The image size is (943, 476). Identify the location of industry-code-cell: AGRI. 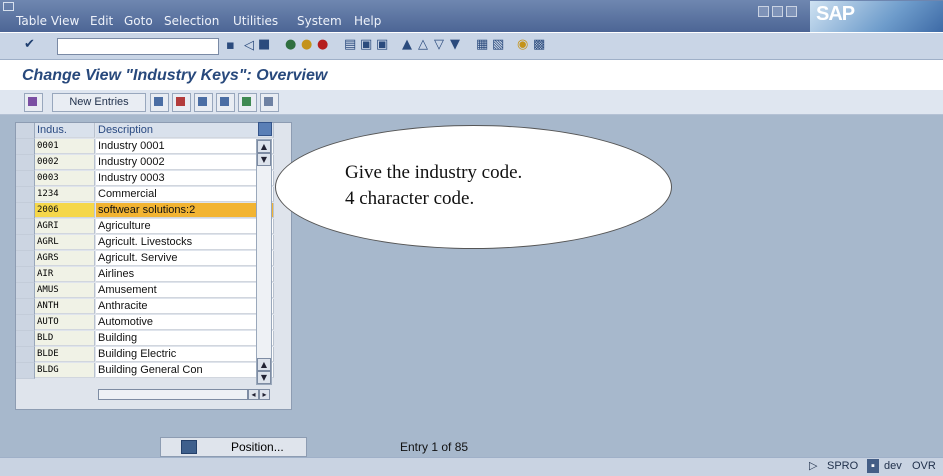
(65, 226).